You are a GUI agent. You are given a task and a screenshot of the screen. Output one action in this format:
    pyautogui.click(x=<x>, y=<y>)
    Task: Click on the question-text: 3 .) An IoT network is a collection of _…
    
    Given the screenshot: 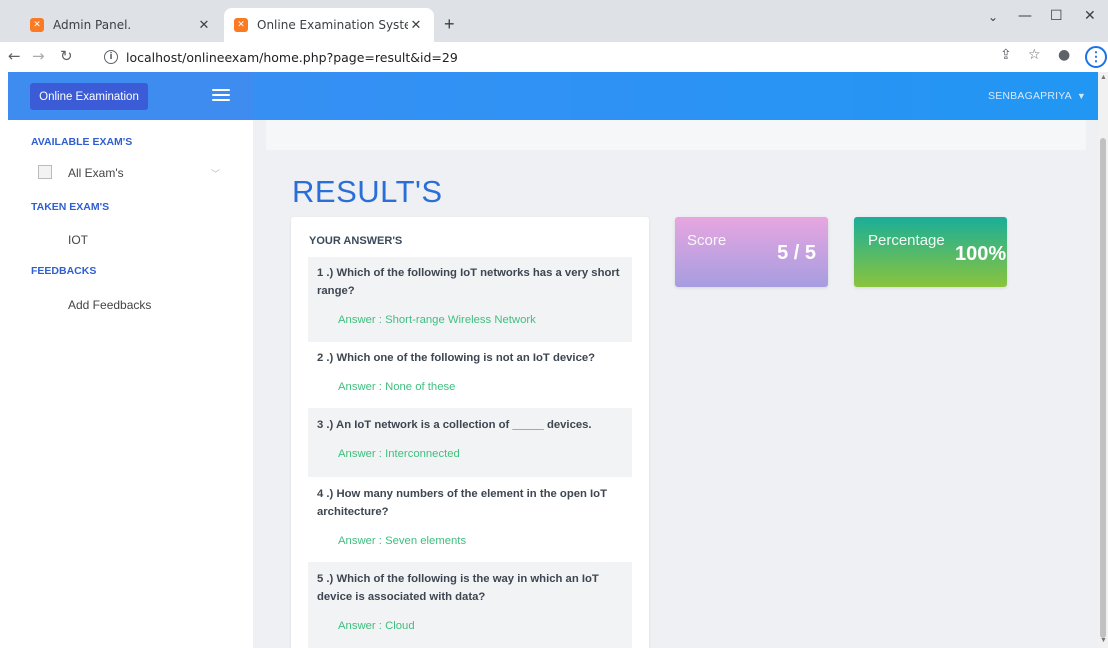 What is the action you would take?
    pyautogui.click(x=454, y=425)
    